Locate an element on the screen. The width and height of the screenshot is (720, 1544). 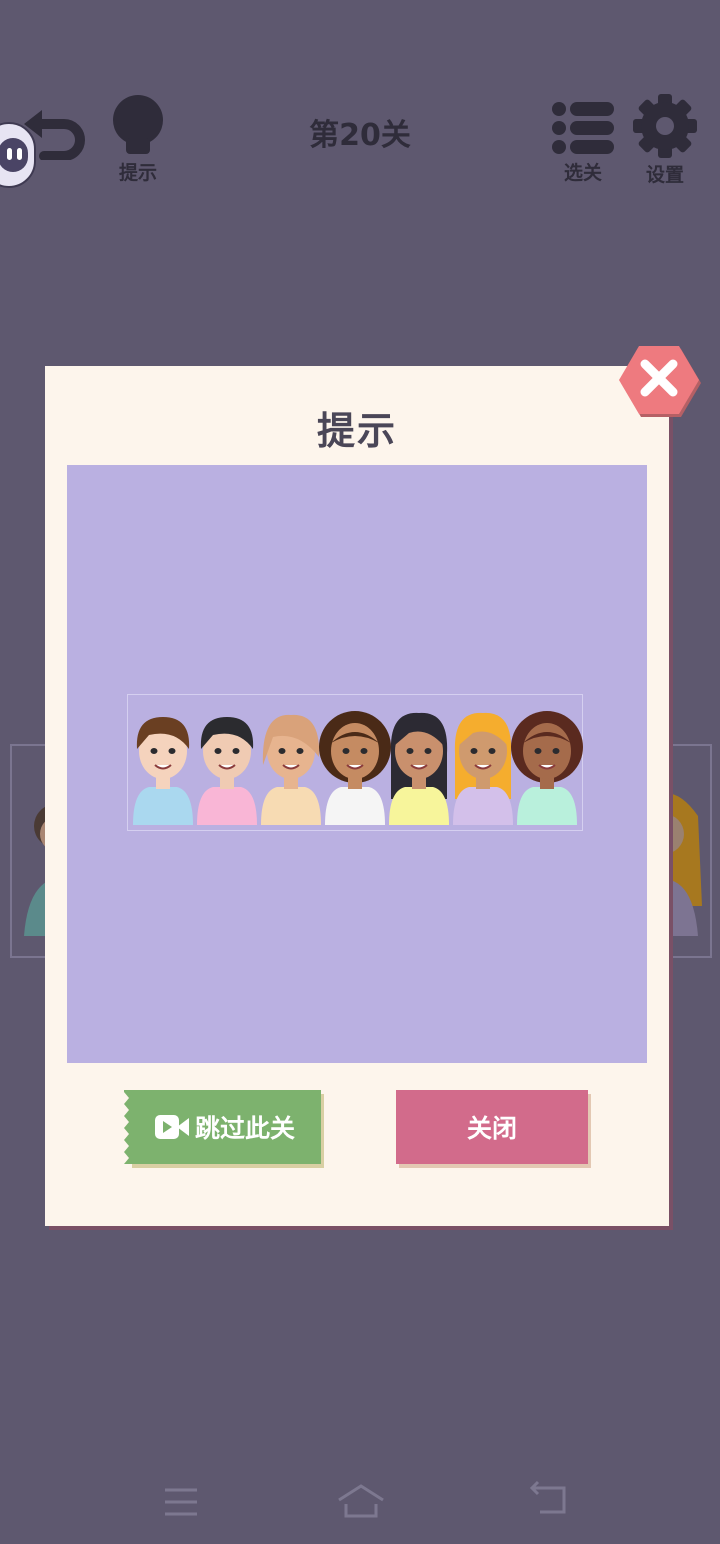
menu-icon is located at coordinates (181, 1502).